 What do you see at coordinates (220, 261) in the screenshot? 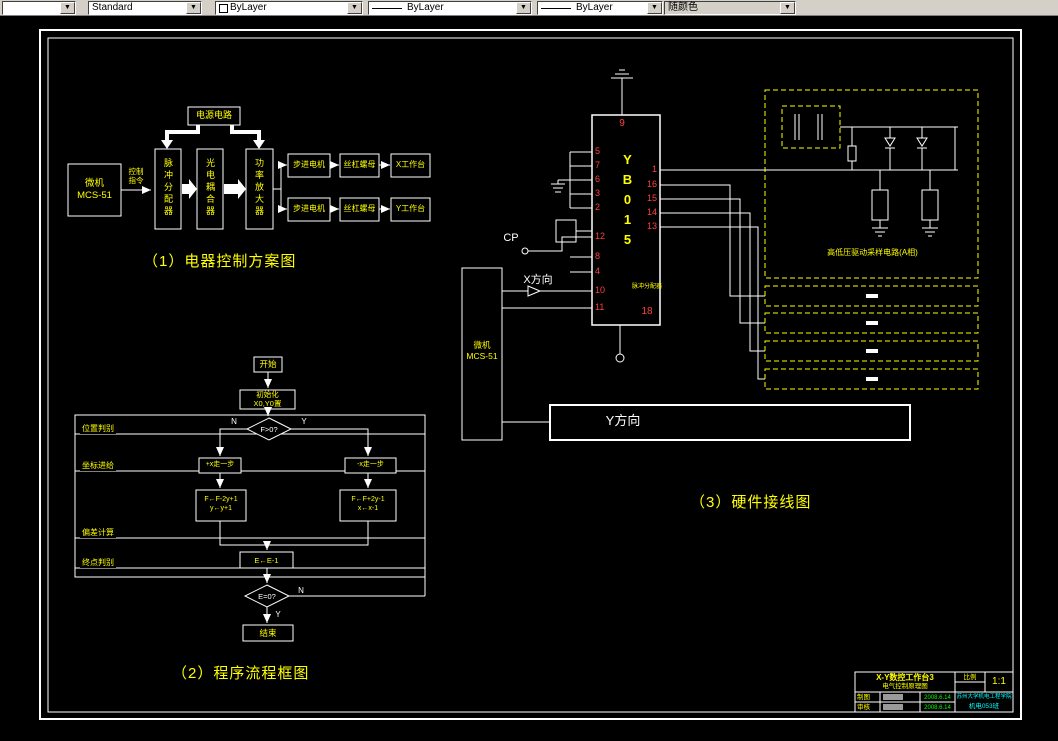
I see `caption-diagram1: （1）电器控制方案图` at bounding box center [220, 261].